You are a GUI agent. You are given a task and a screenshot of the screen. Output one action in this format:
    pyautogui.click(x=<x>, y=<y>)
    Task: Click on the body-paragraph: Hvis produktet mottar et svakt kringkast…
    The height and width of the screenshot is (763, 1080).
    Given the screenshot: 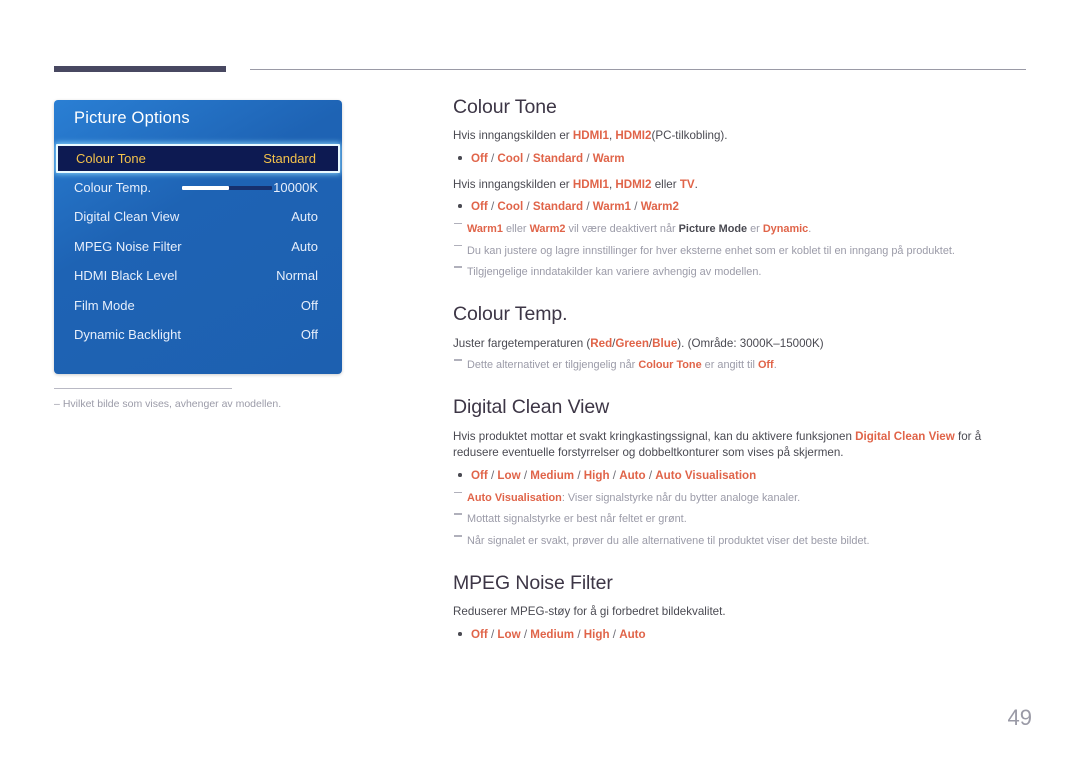 What is the action you would take?
    pyautogui.click(x=740, y=446)
    